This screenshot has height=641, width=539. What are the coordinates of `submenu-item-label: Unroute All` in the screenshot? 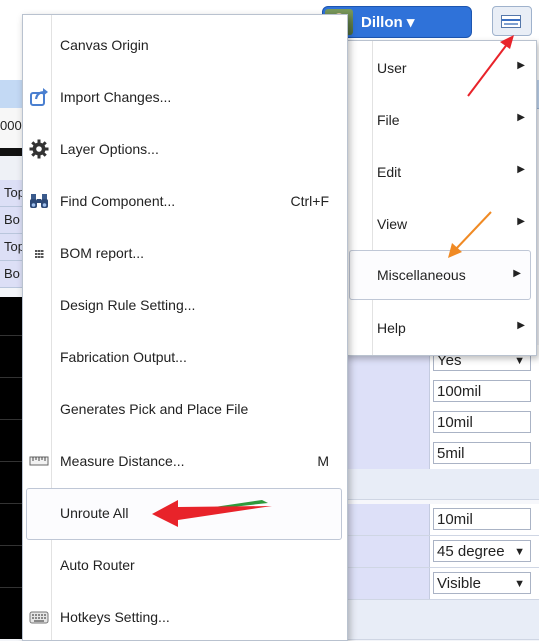 It's located at (94, 513).